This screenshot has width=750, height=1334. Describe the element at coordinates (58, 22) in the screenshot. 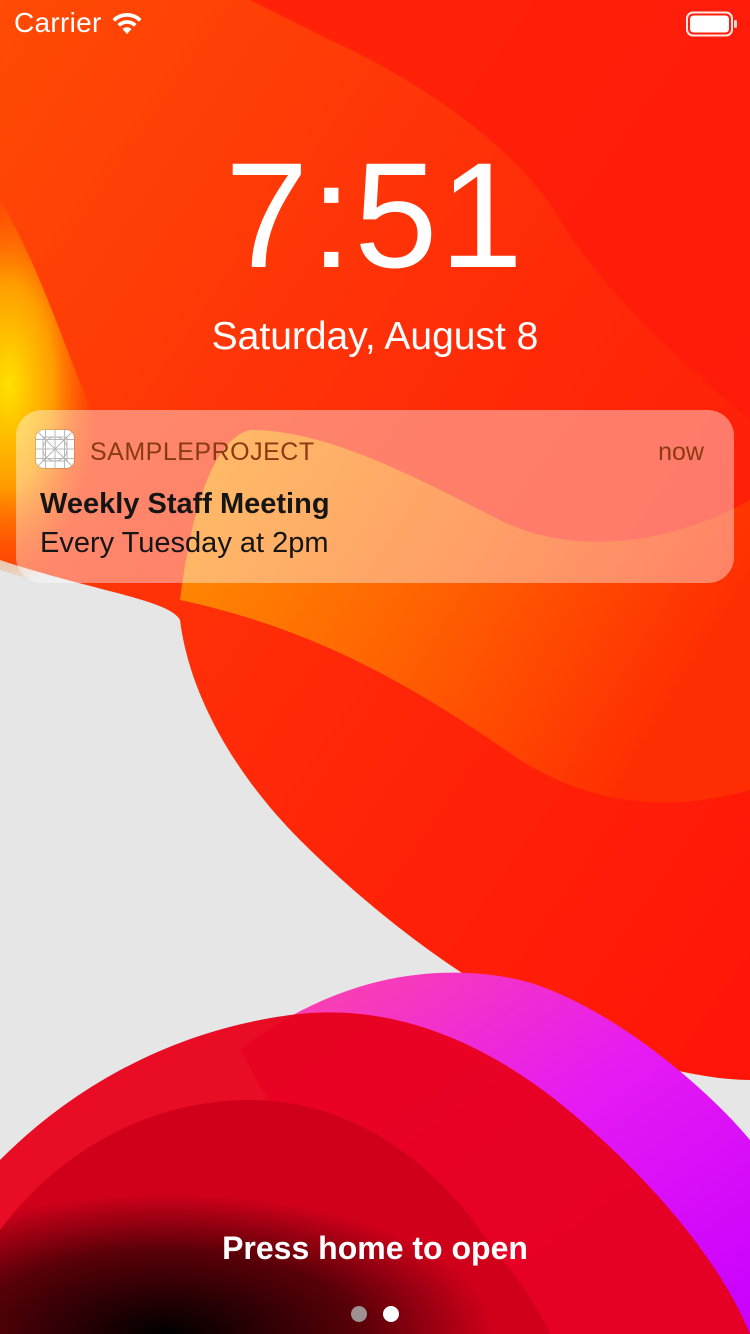

I see `carrier-label: Carrier` at that location.